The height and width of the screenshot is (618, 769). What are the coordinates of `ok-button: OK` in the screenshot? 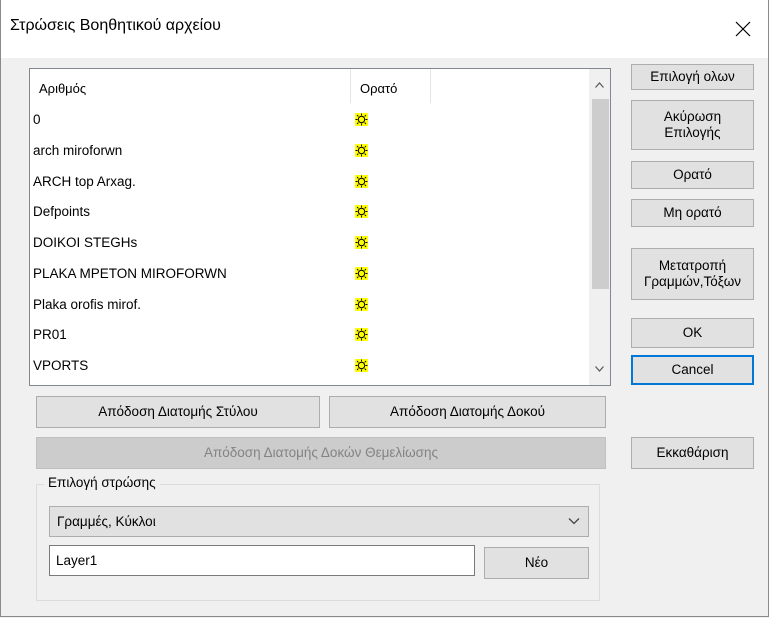 It's located at (692, 333).